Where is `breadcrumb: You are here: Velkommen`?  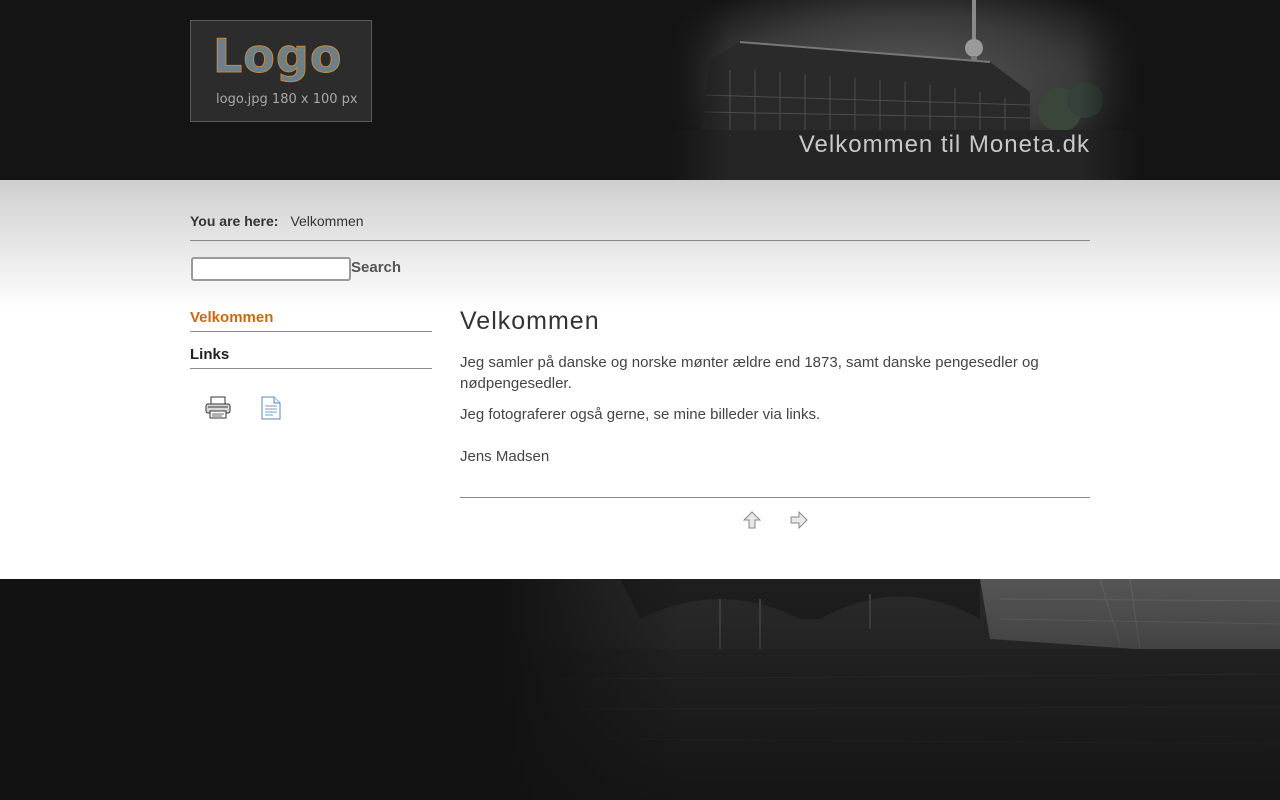
breadcrumb: You are here: Velkommen is located at coordinates (640, 221).